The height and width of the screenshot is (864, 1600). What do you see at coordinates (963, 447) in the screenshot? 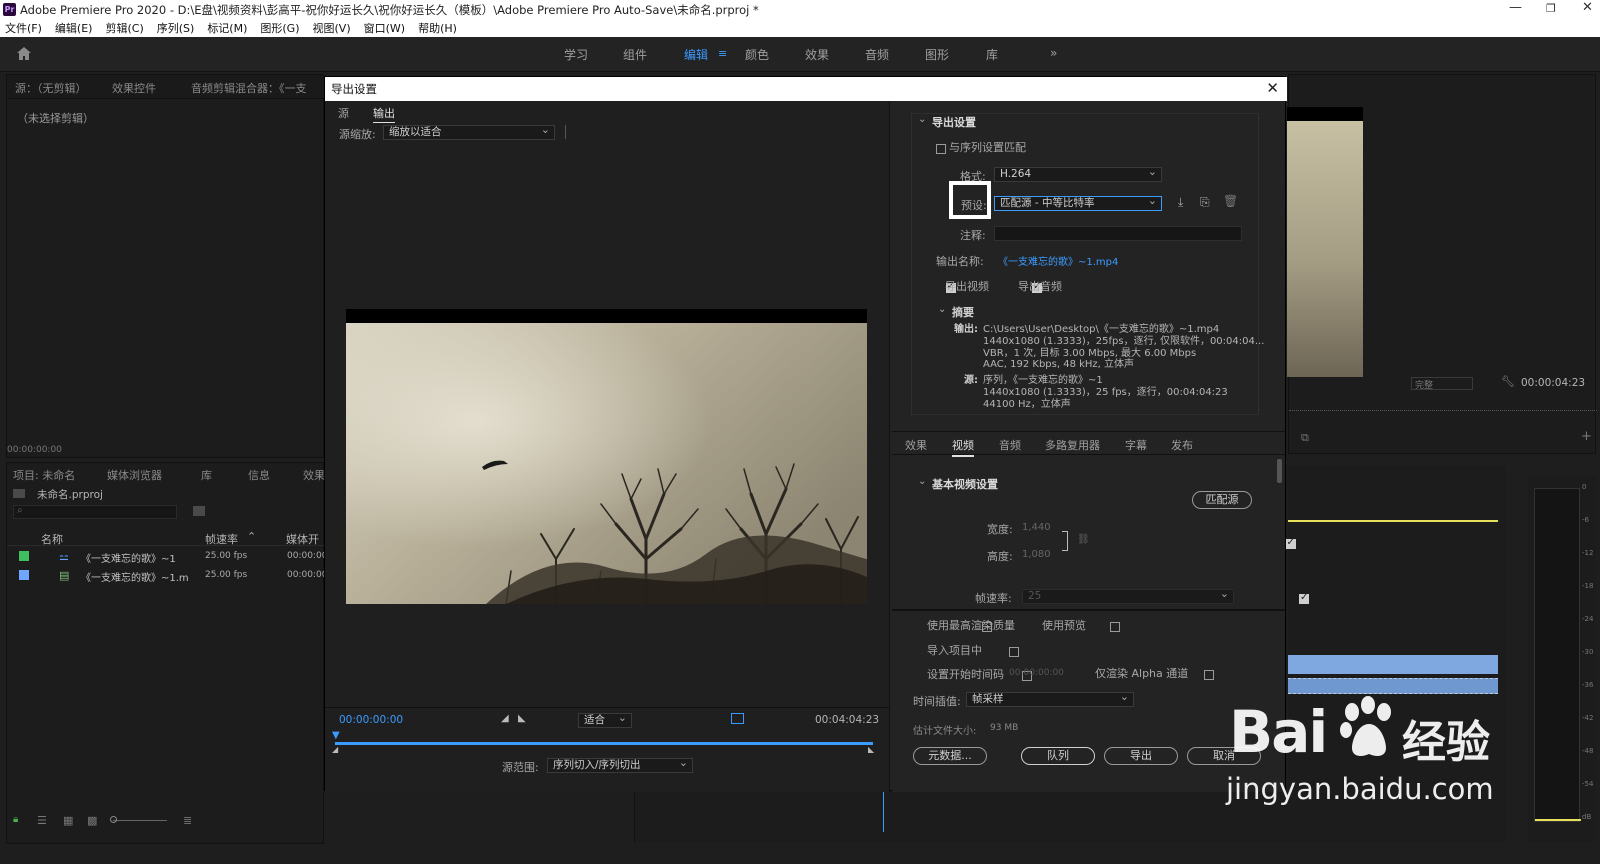
I see `tab-video: 视频` at bounding box center [963, 447].